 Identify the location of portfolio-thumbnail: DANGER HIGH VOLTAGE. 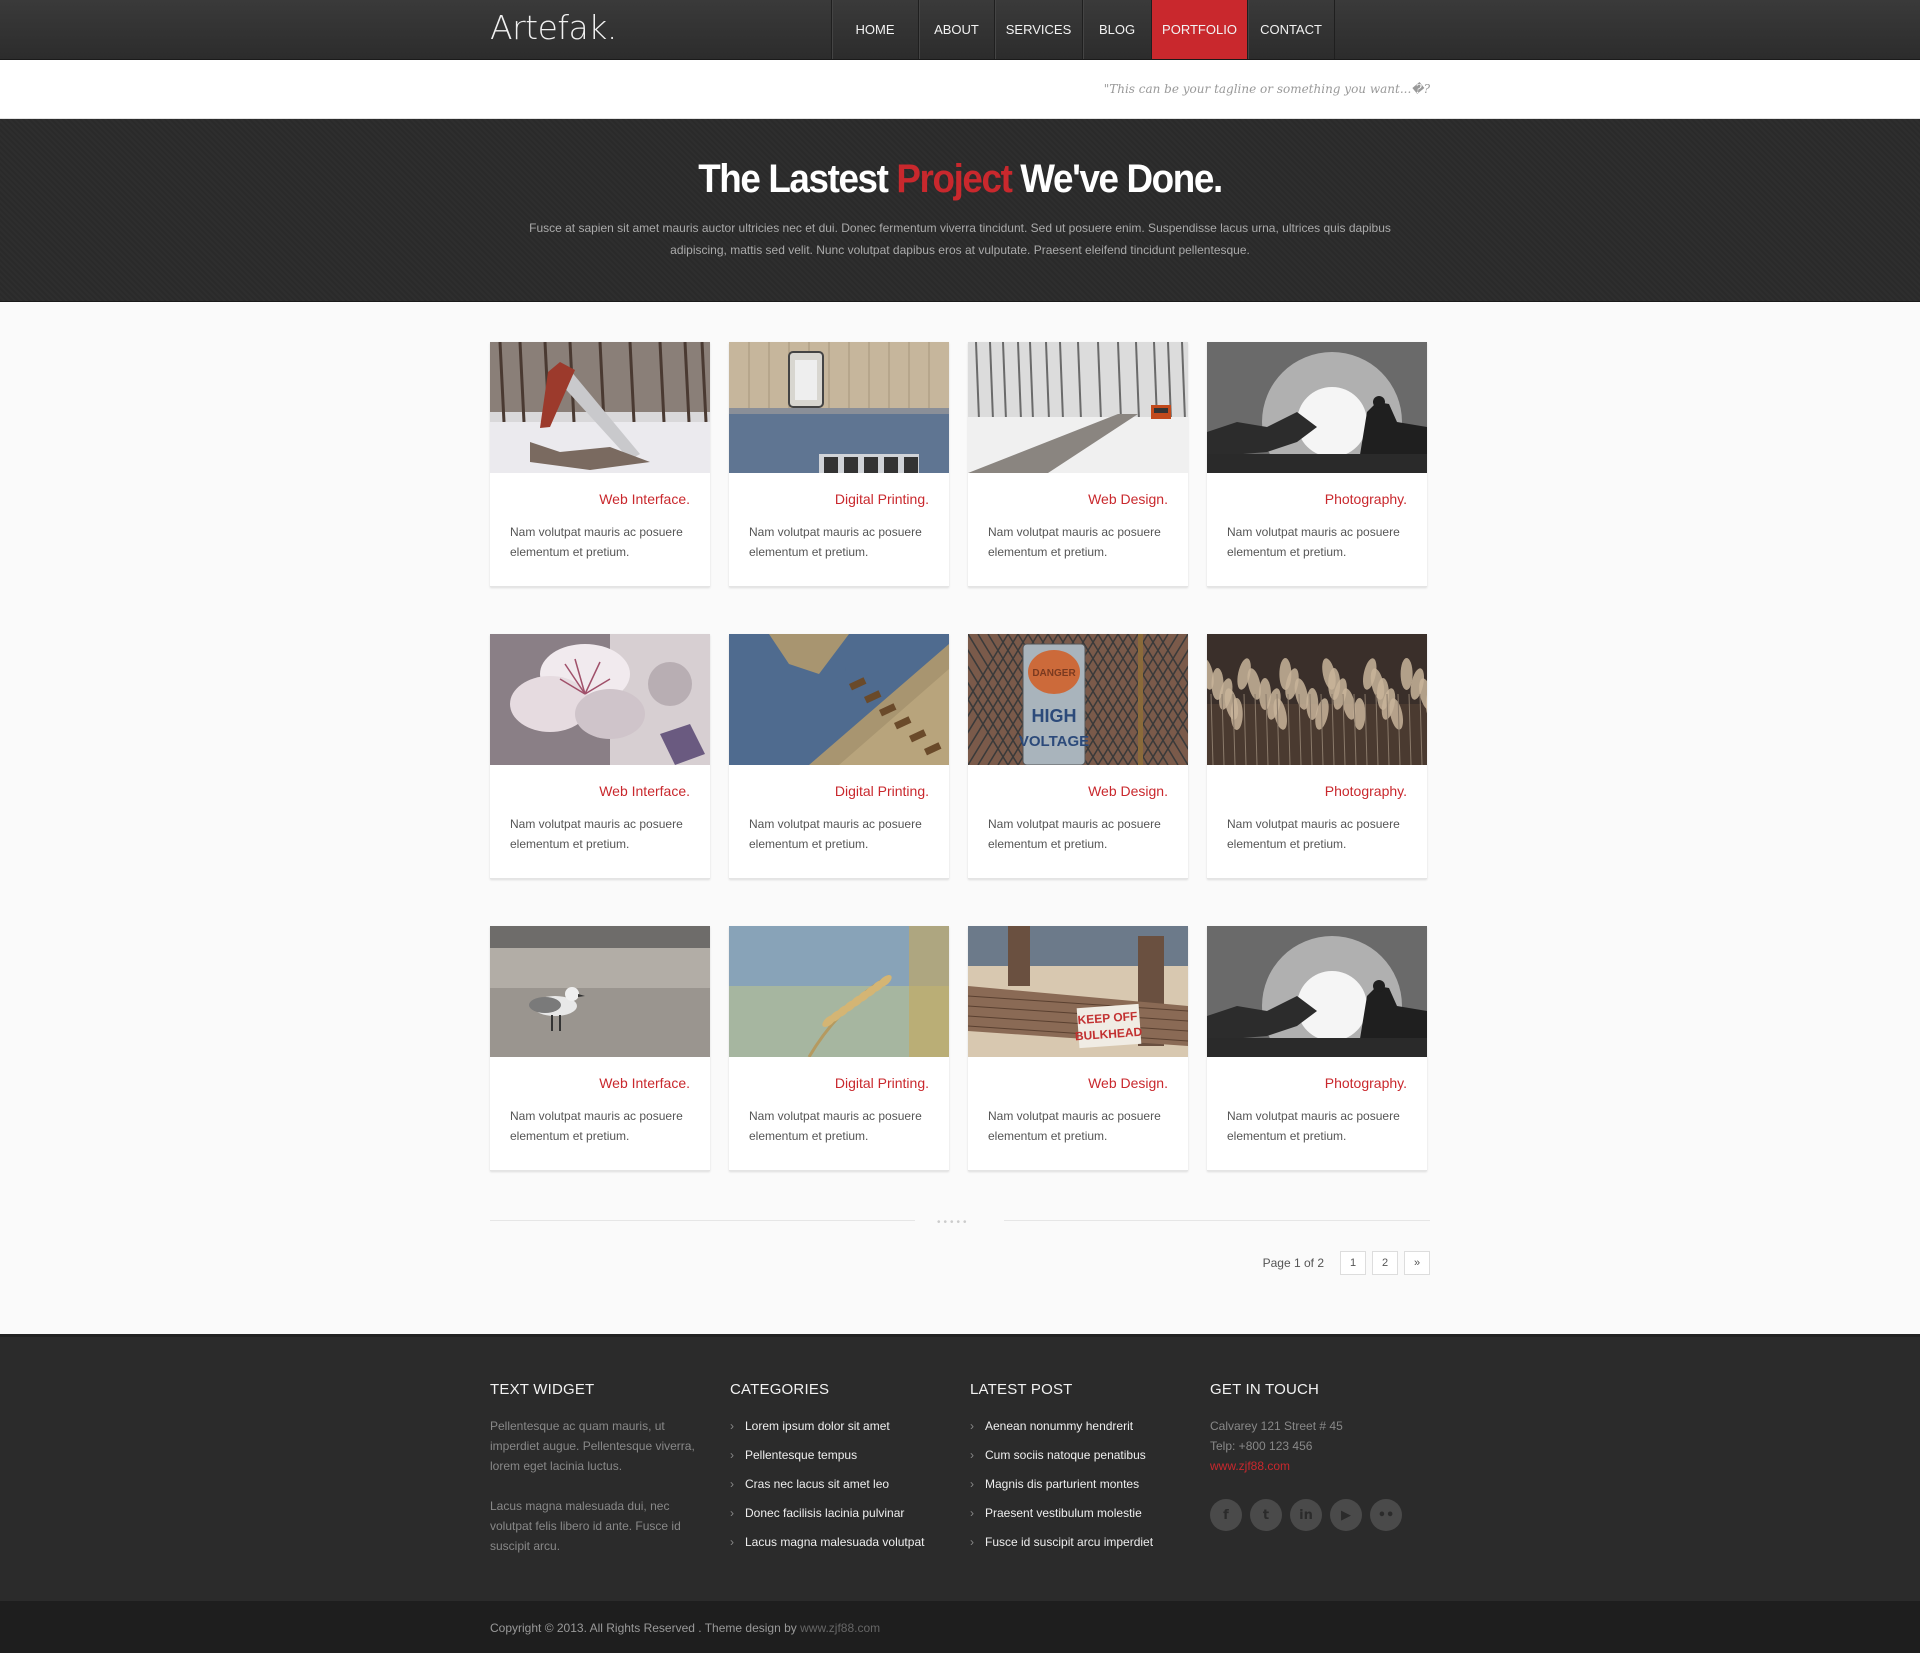
(1078, 699).